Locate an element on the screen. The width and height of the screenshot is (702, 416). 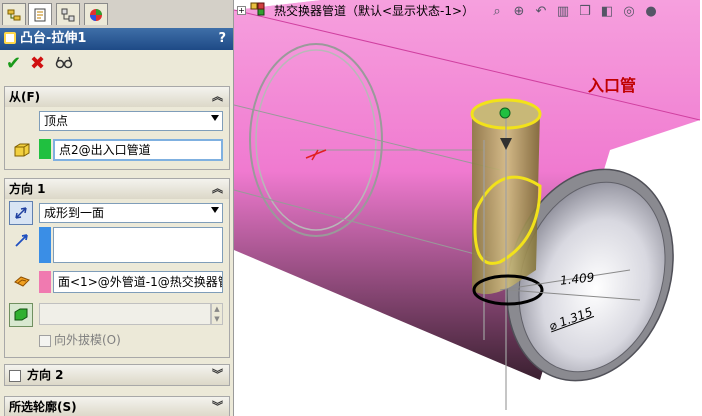
direction2-section: 方向 2 ︾ is located at coordinates (117, 375).